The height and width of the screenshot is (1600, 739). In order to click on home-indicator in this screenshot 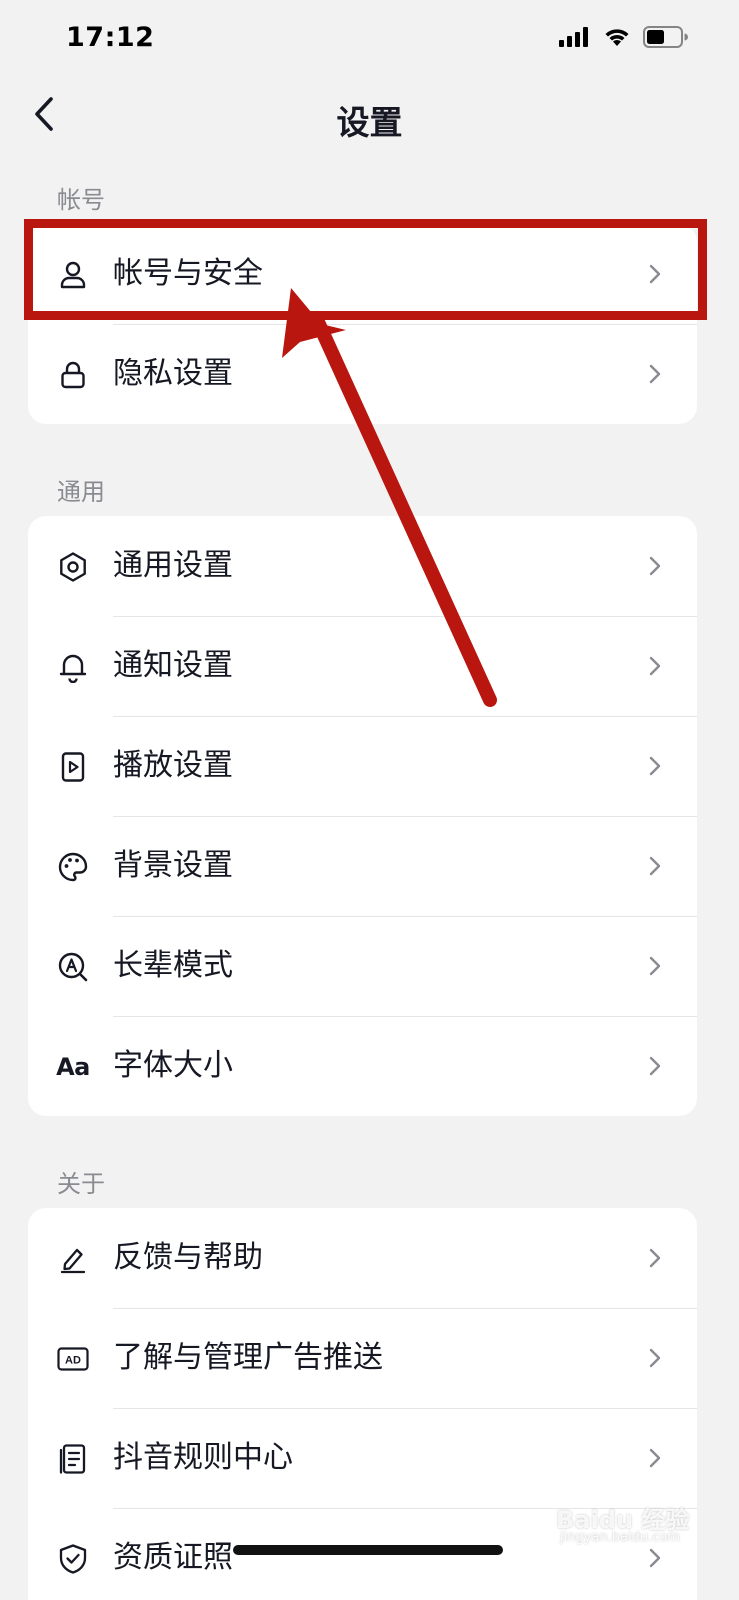, I will do `click(368, 1550)`.